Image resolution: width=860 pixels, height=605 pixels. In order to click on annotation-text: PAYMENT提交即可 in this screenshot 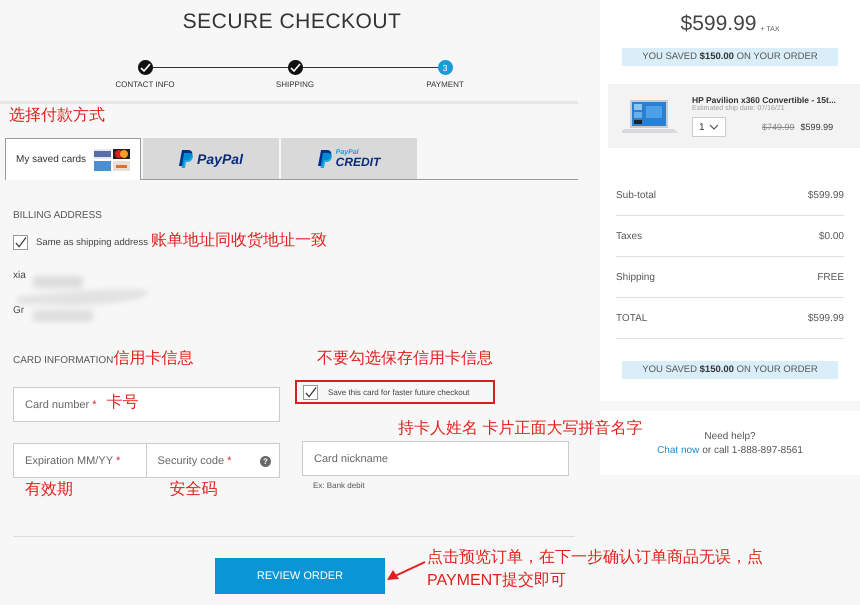, I will do `click(497, 580)`.